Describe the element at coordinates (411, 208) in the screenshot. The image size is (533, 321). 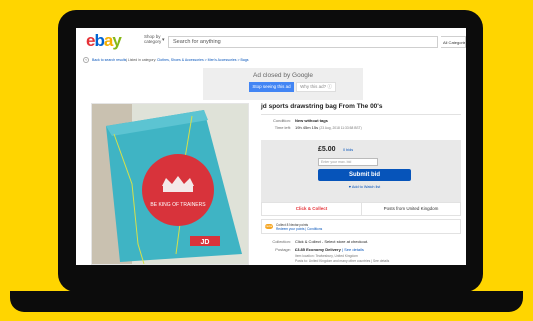
I see `posts-from-text: Posts from United Kingdom` at that location.